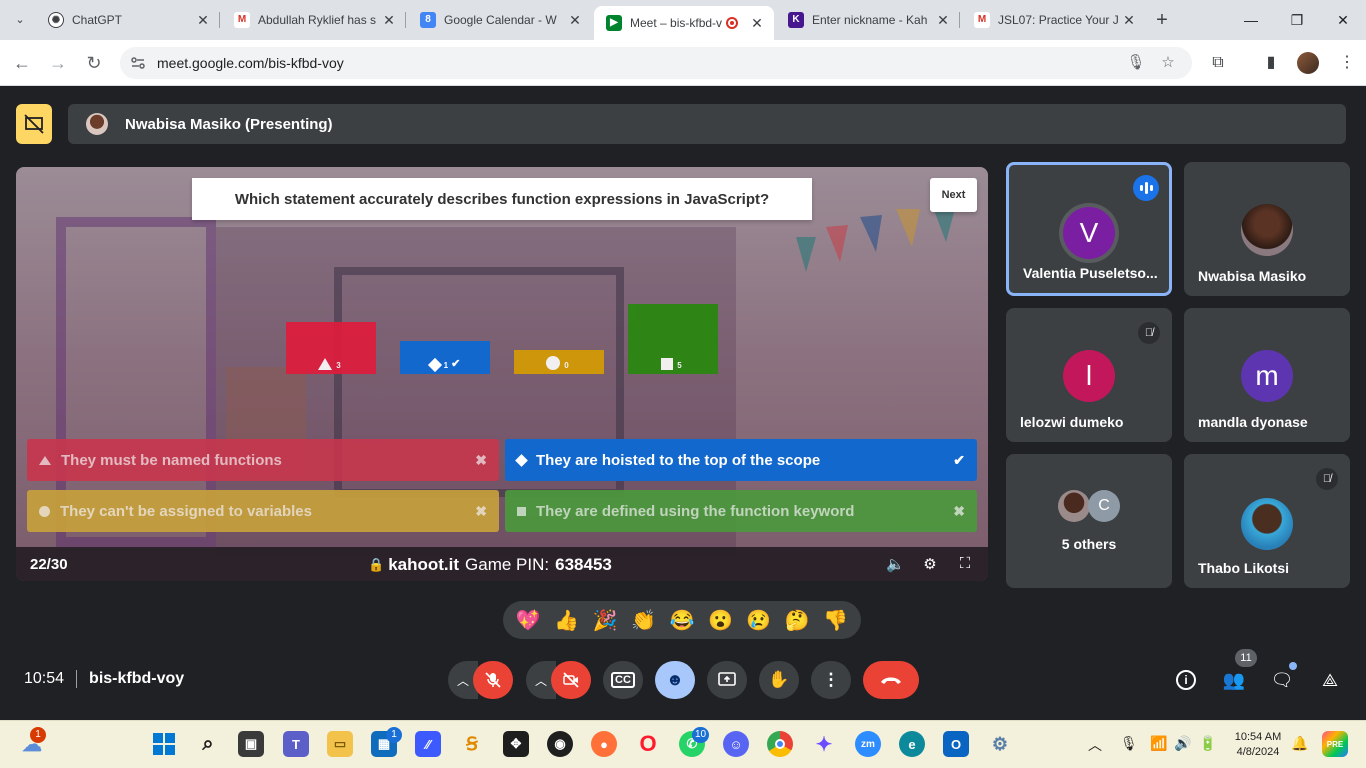 This screenshot has height=768, width=1366. Describe the element at coordinates (1089, 375) in the screenshot. I see `participant-tile-lelozwi: l 🎙̸ lelozwi dumeko` at that location.